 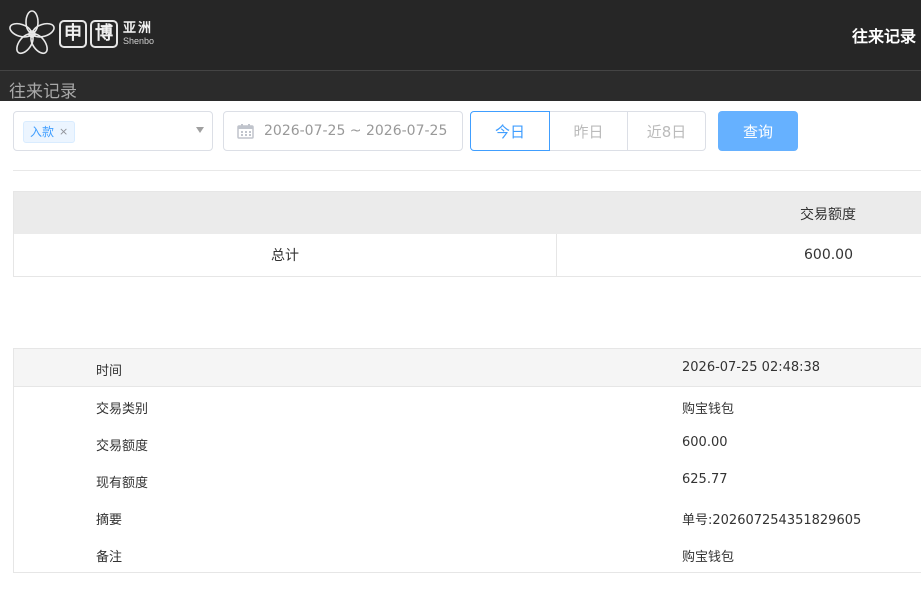 I want to click on page-subheader: 往来记录, so click(x=460, y=86).